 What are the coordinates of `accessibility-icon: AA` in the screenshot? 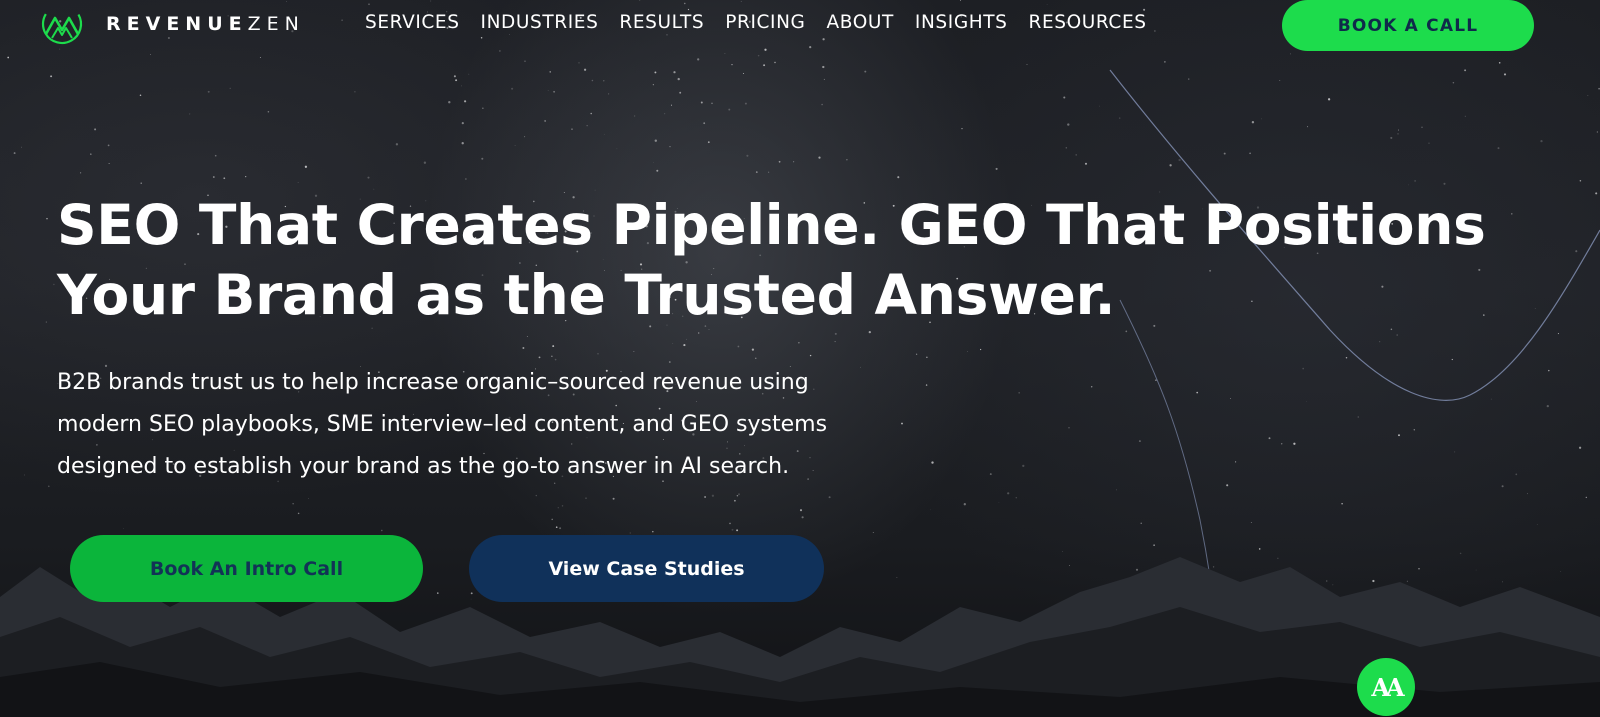 It's located at (1386, 687).